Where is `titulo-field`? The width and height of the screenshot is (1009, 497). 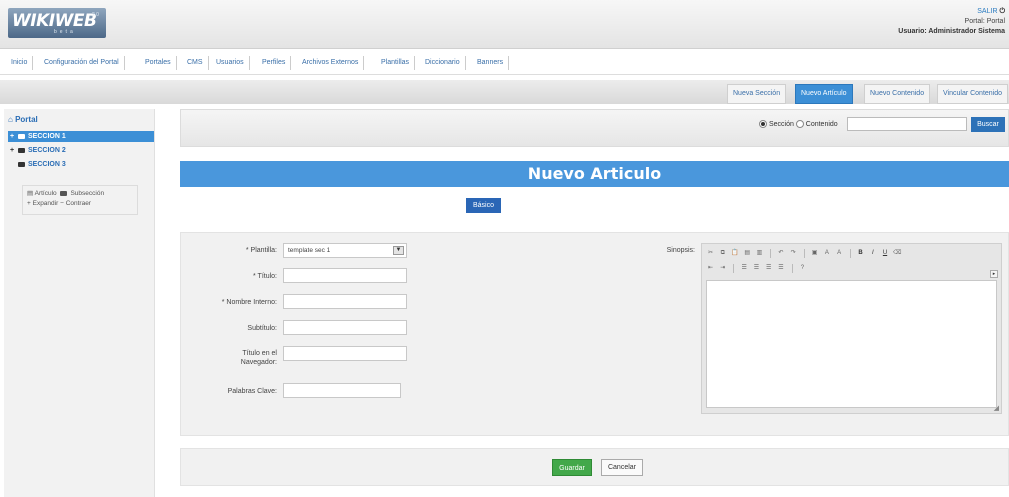
titulo-field is located at coordinates (345, 275).